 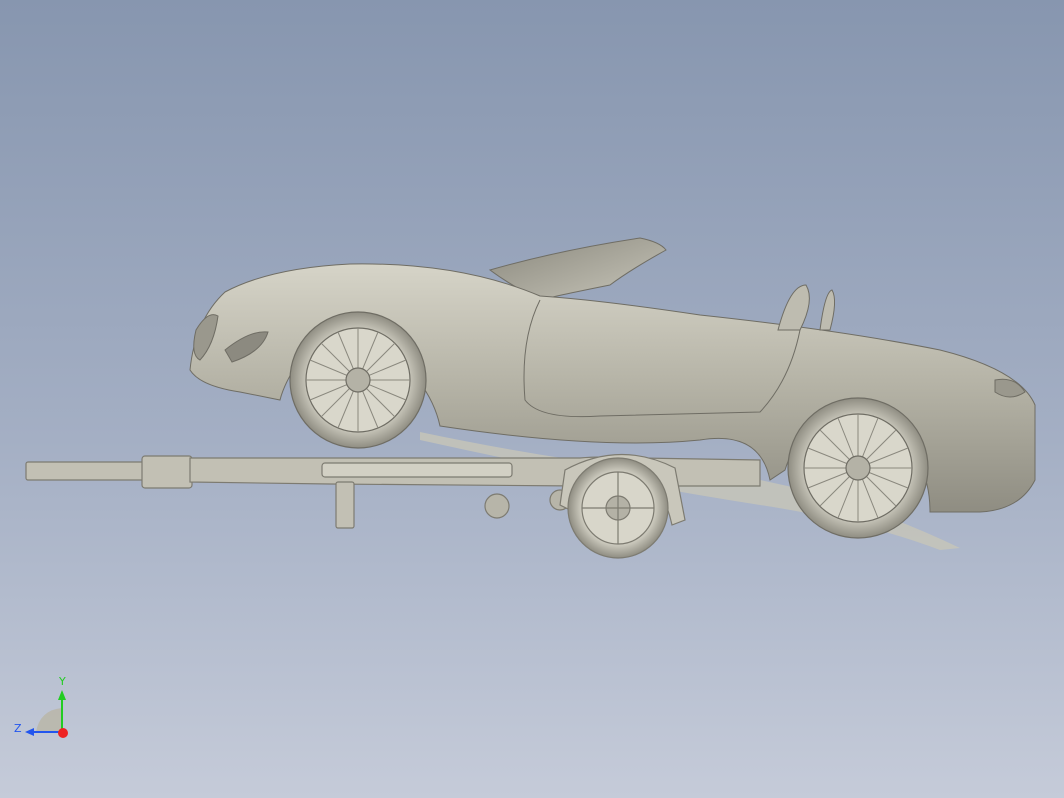 What do you see at coordinates (618, 508) in the screenshot?
I see `trailer-wheel` at bounding box center [618, 508].